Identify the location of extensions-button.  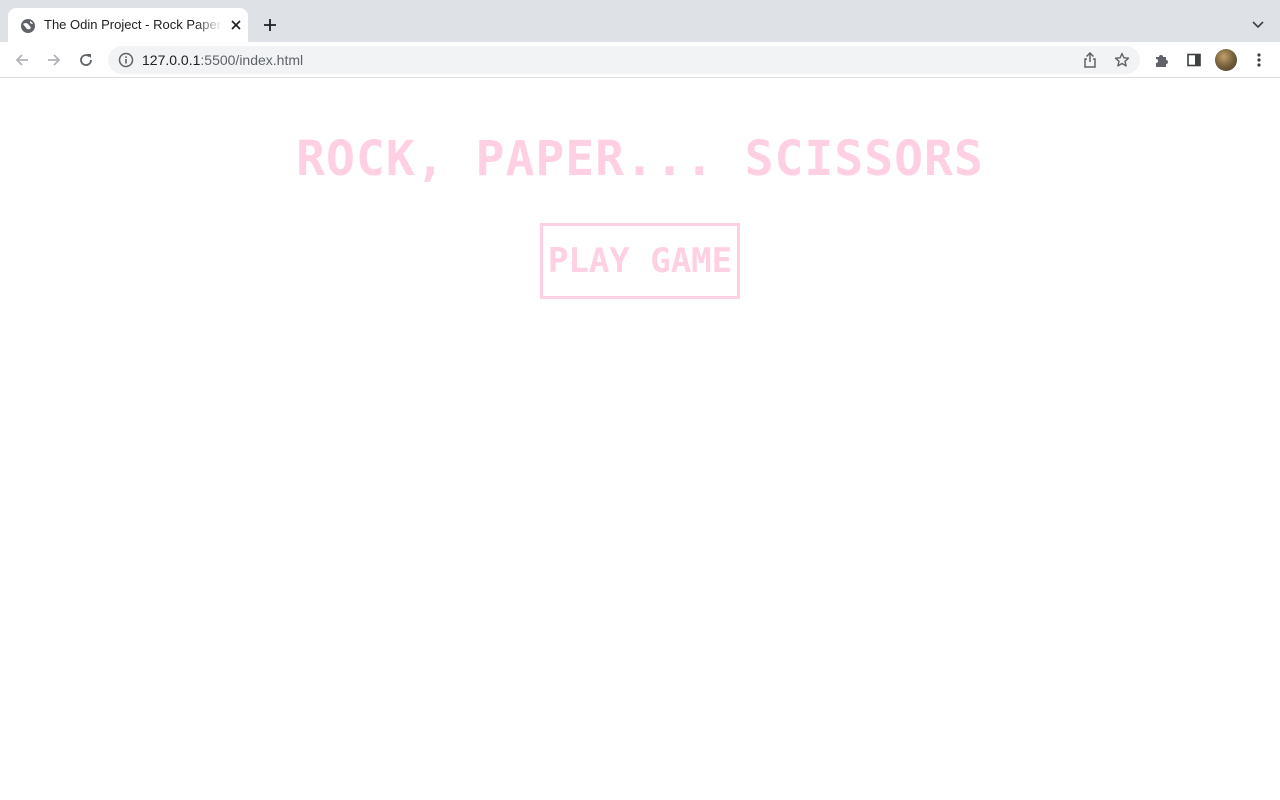
(1162, 60).